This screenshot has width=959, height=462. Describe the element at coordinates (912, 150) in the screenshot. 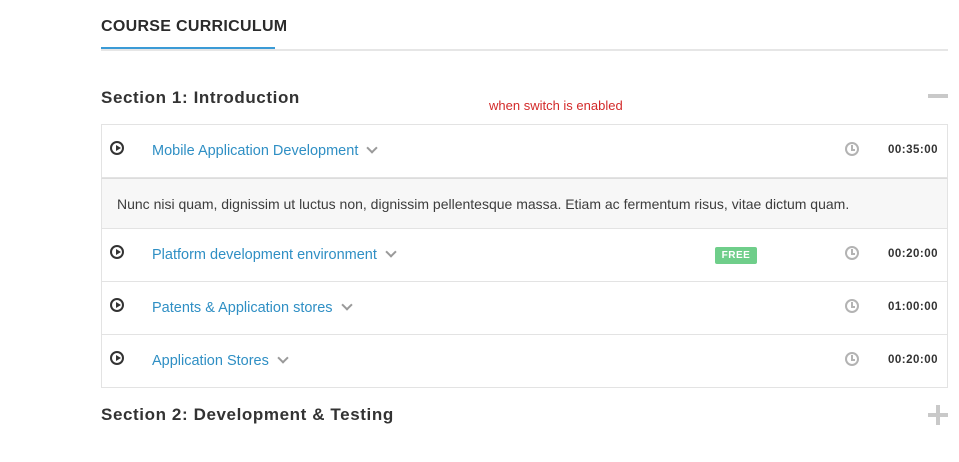

I see `lesson-duration: 00:35:00` at that location.